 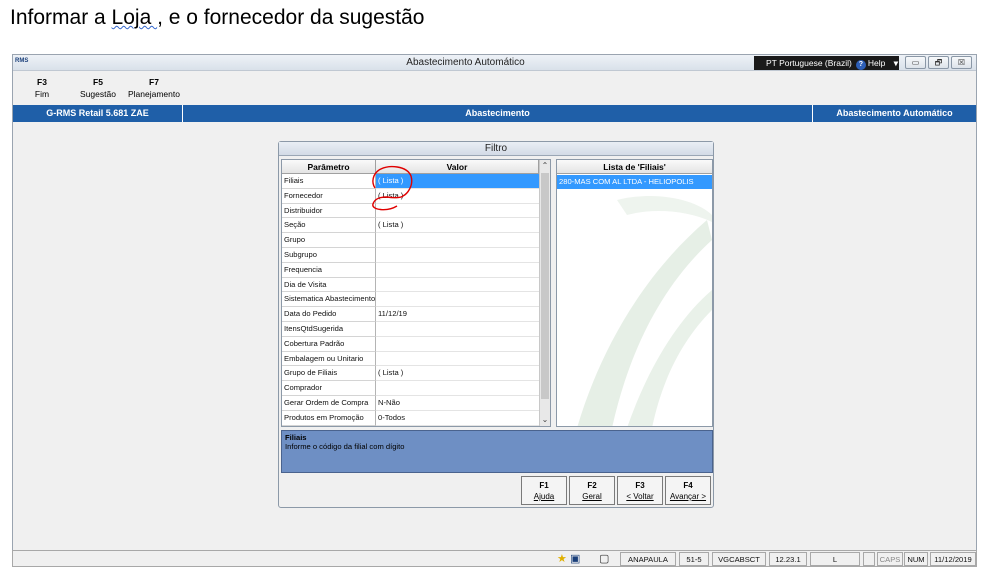 What do you see at coordinates (915, 62) in the screenshot?
I see `minimize-button: ▭` at bounding box center [915, 62].